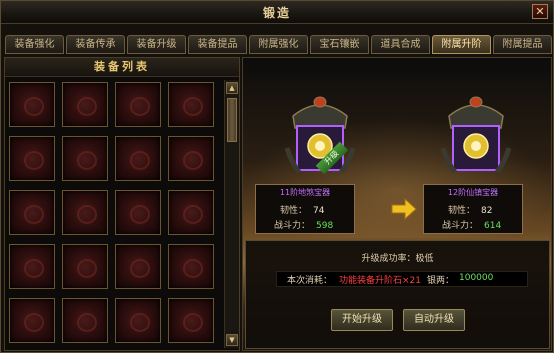  I want to click on current-power-row: 战斗力： 598, so click(303, 224).